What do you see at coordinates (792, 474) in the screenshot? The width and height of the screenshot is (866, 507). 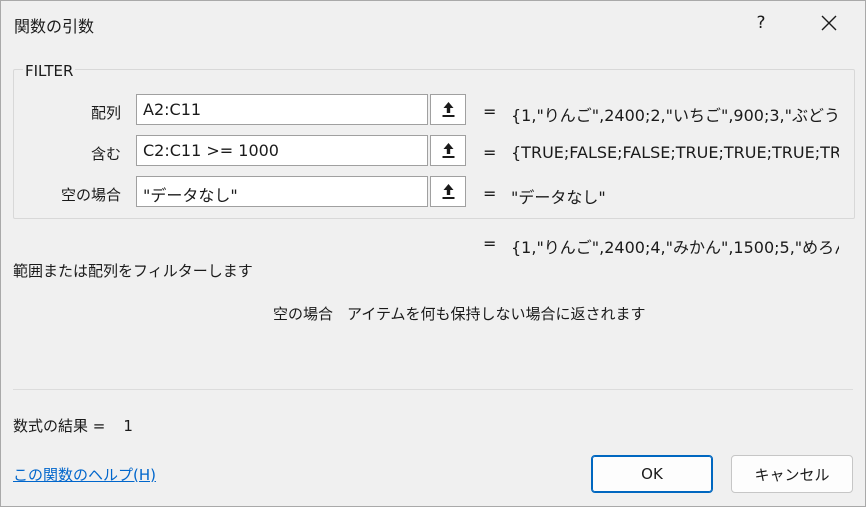 I see `cancel-button: キャンセル` at bounding box center [792, 474].